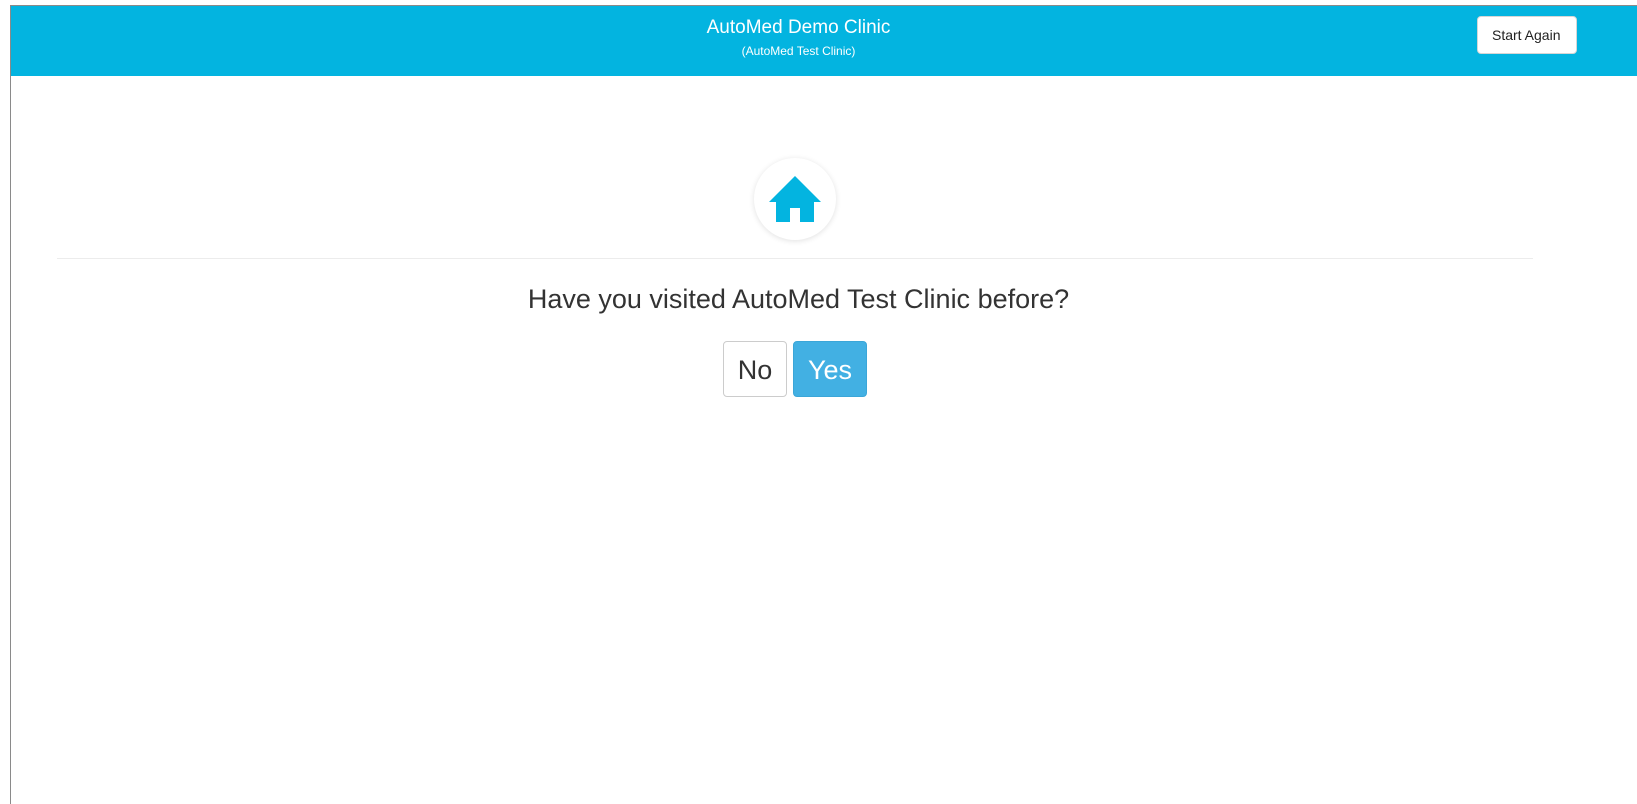 The height and width of the screenshot is (804, 1637). Describe the element at coordinates (1527, 35) in the screenshot. I see `start-again-button: Start Again` at that location.